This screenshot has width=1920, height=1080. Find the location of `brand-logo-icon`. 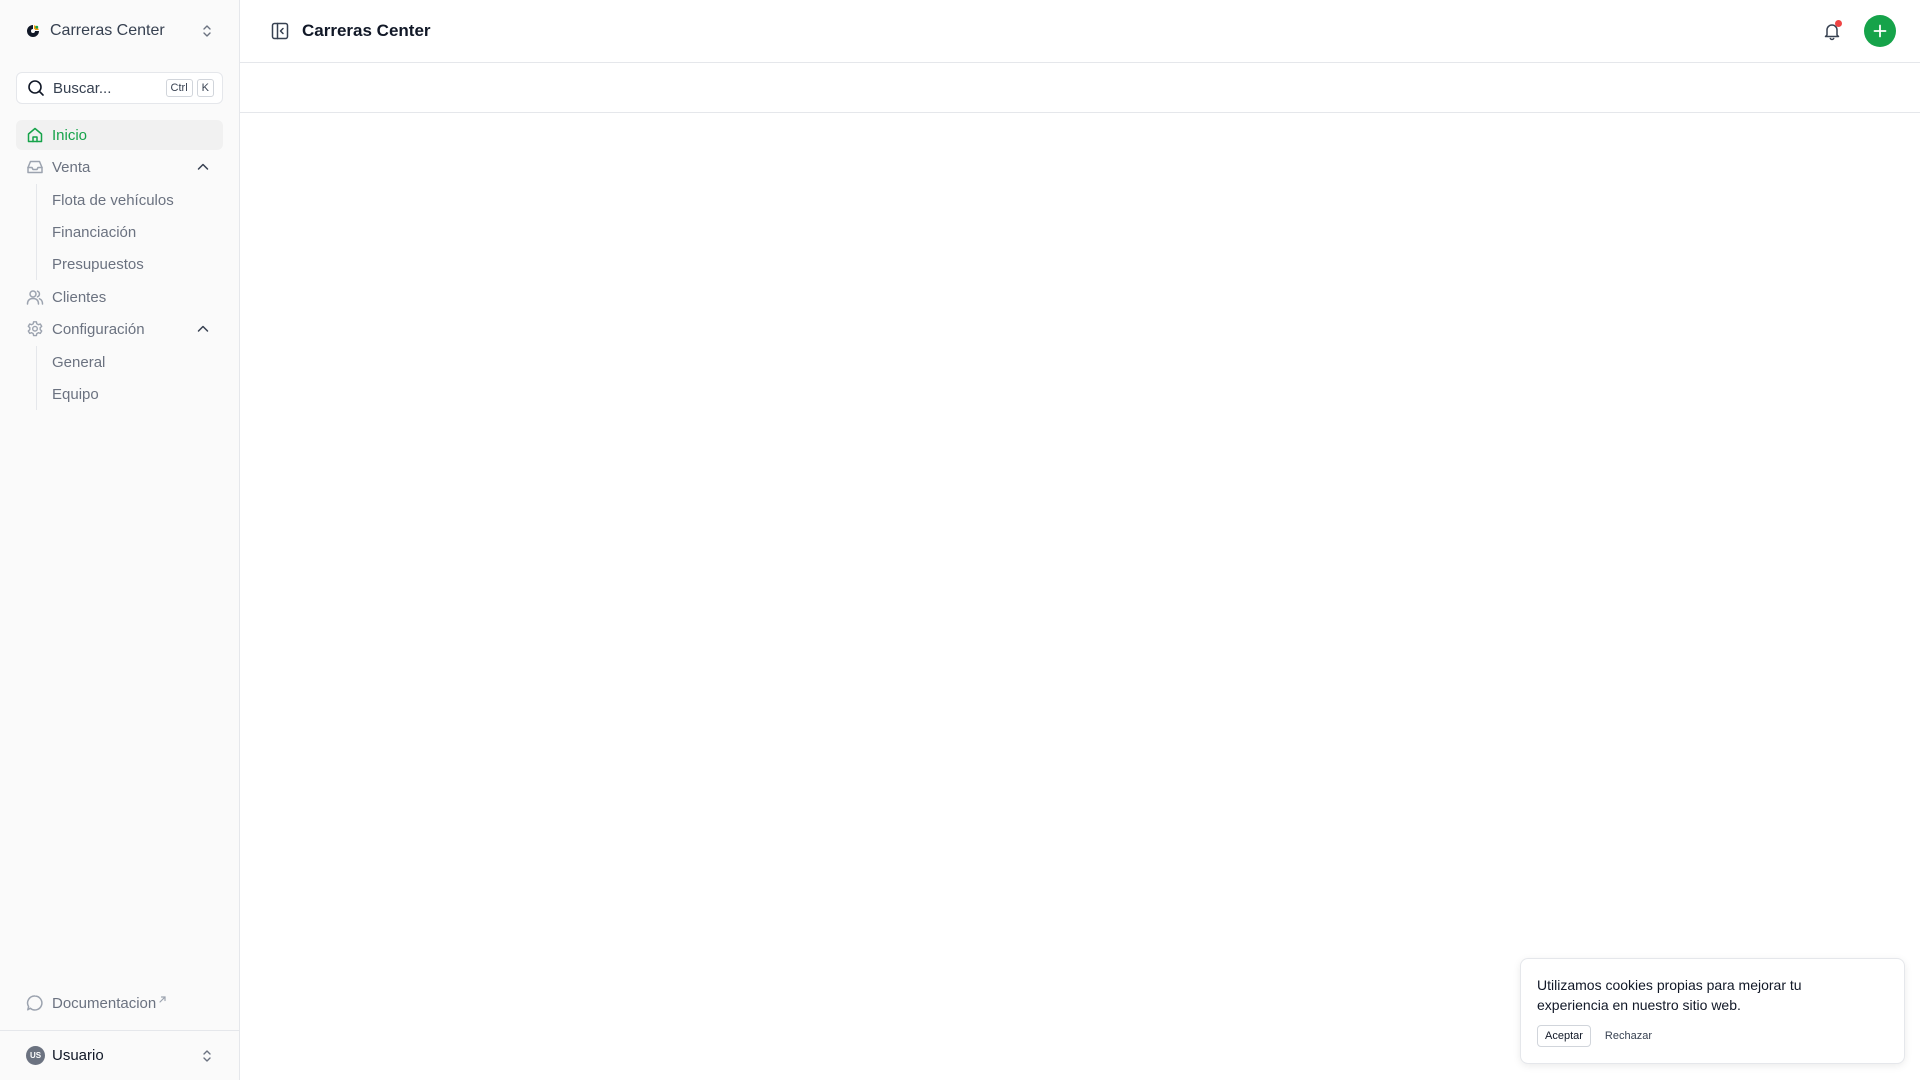

brand-logo-icon is located at coordinates (33, 31).